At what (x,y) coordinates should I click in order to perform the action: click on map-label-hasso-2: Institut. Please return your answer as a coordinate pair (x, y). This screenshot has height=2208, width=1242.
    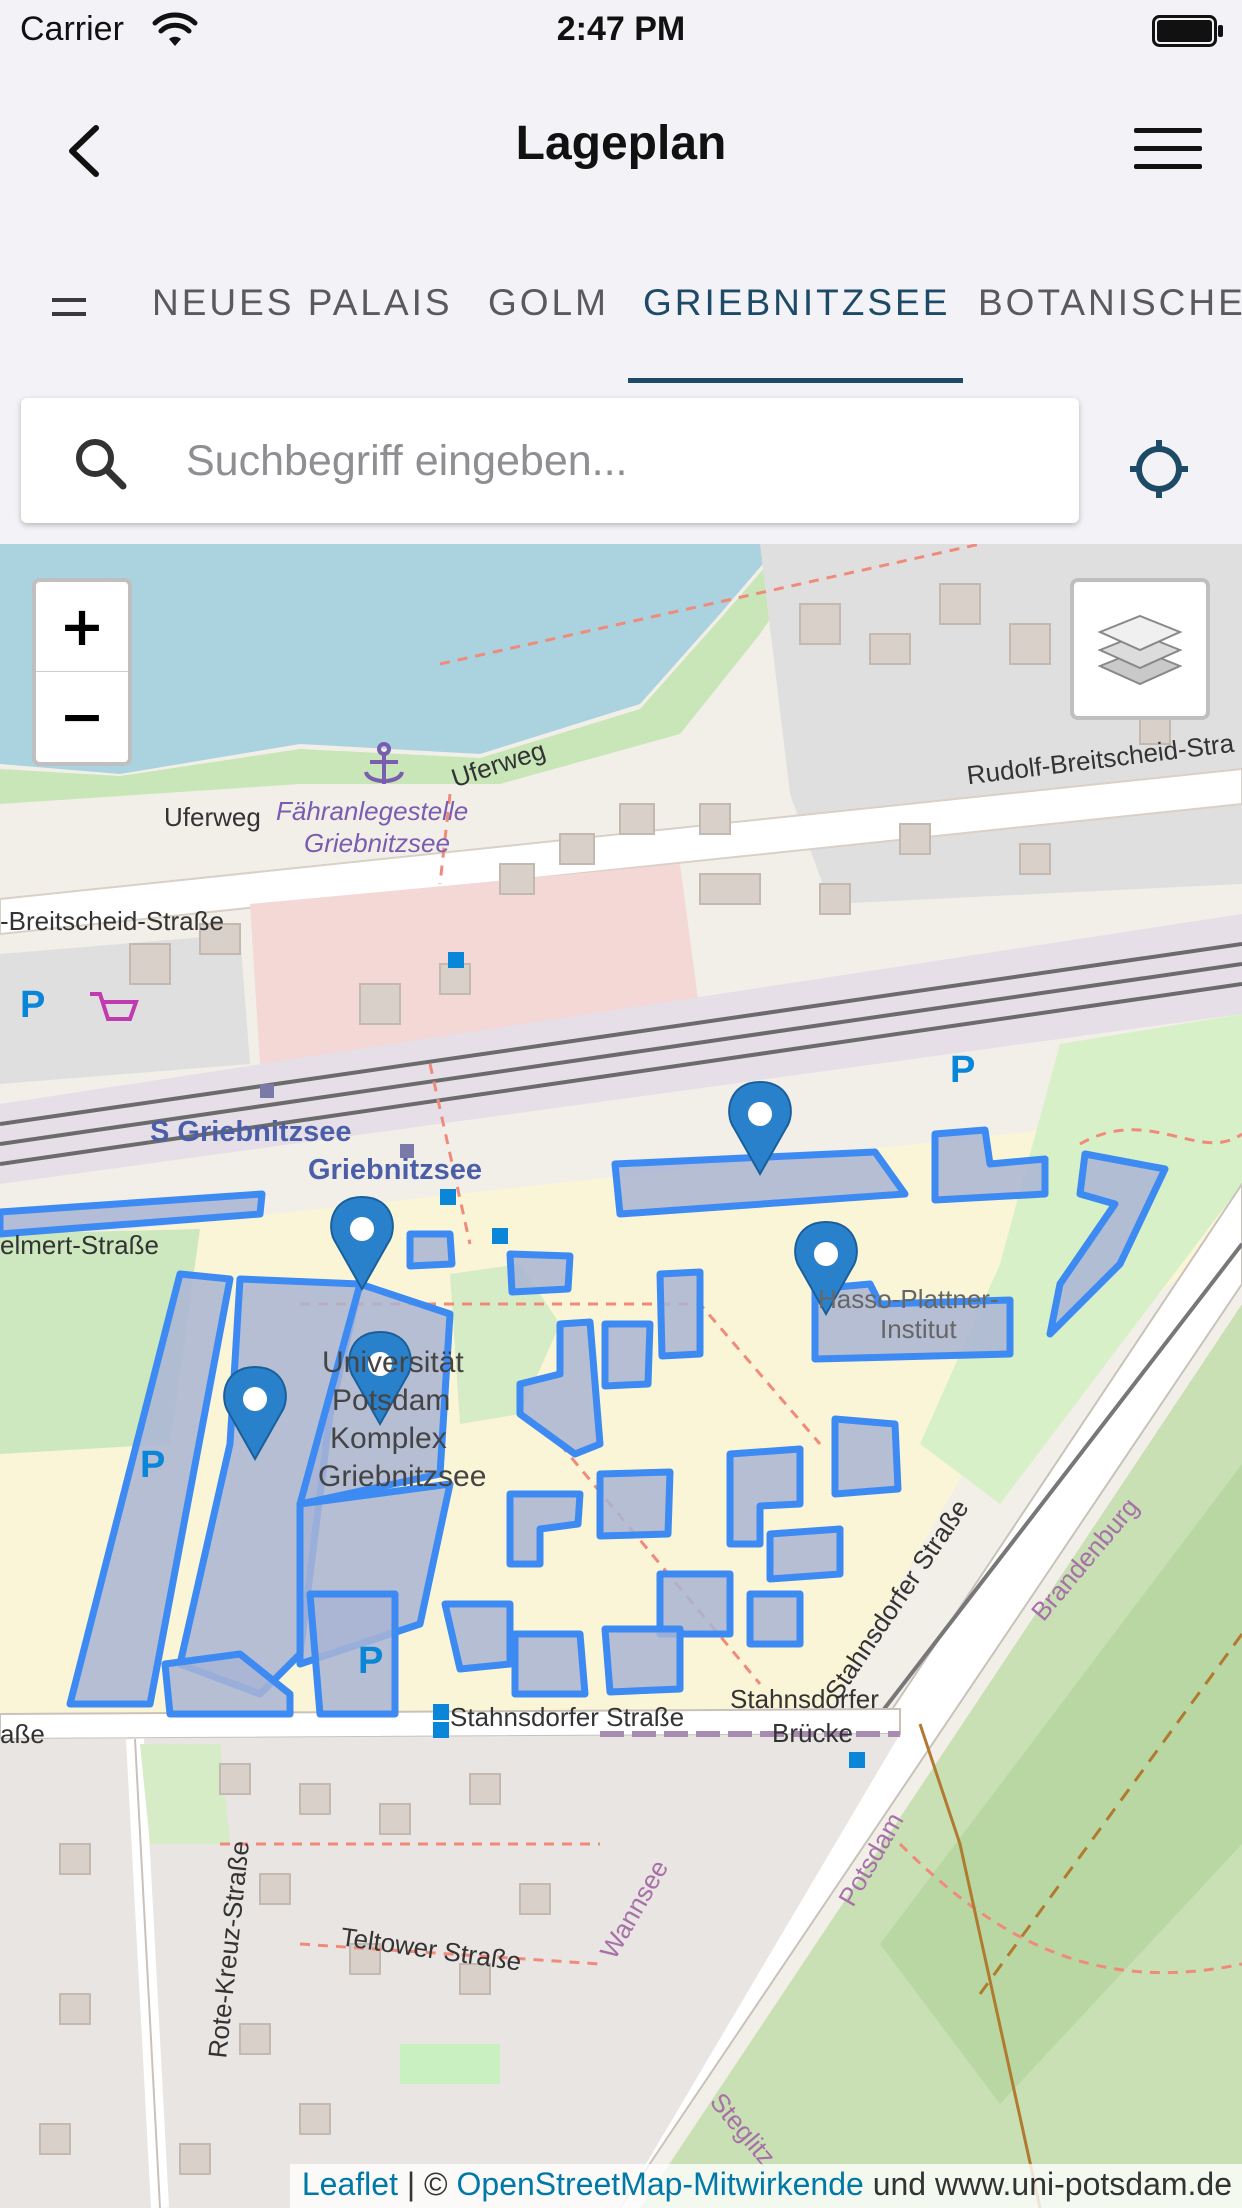
    Looking at the image, I should click on (918, 1329).